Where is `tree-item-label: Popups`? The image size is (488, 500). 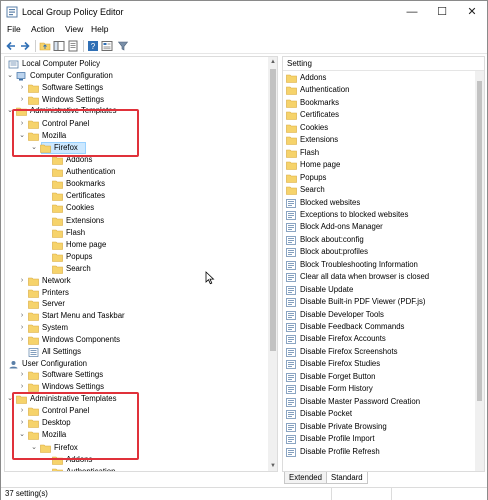
tree-item-label: Popups is located at coordinates (79, 256).